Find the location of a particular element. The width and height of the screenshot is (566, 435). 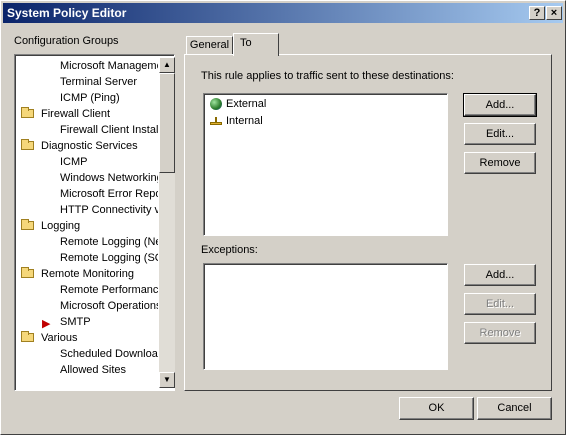

scroll-up-icon: ▲ is located at coordinates (167, 64).